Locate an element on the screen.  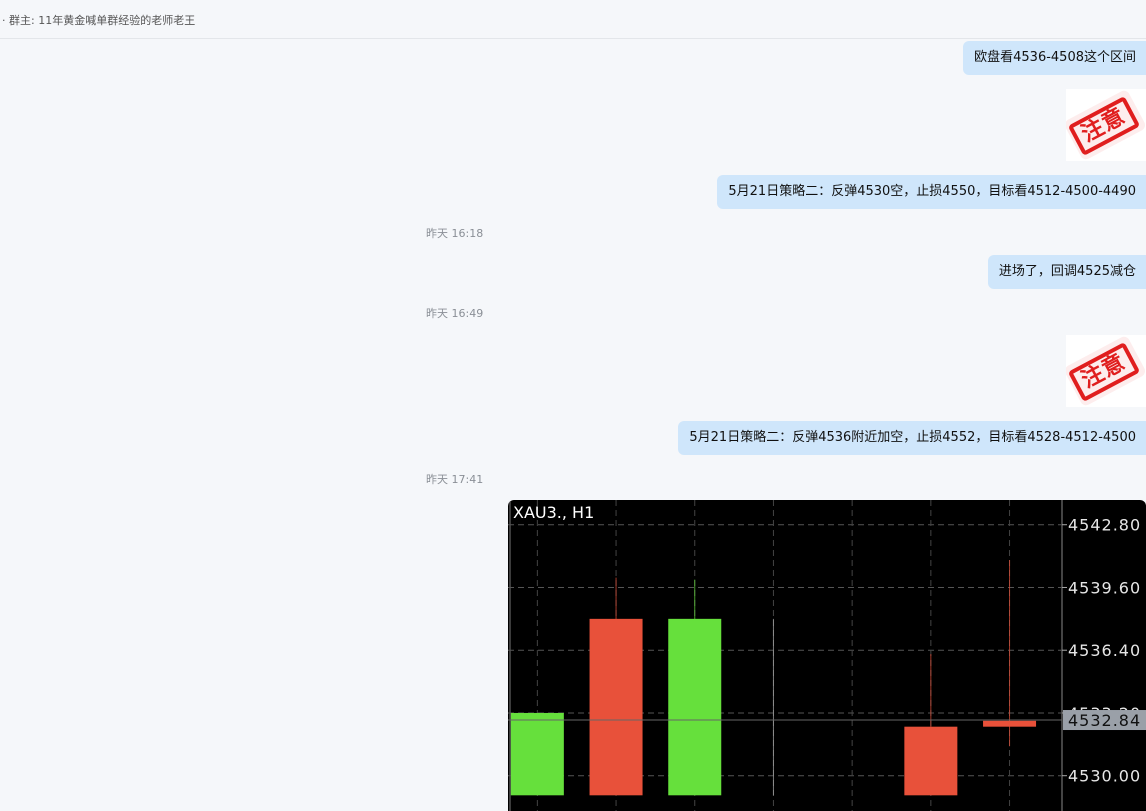
chart-title: XAU3., H1 is located at coordinates (554, 512).